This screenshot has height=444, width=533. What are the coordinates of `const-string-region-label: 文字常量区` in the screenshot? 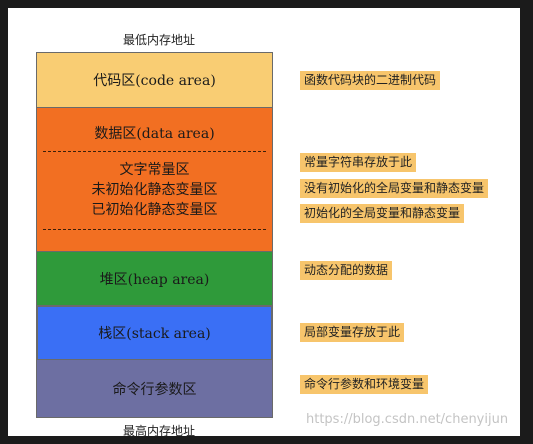 It's located at (154, 170).